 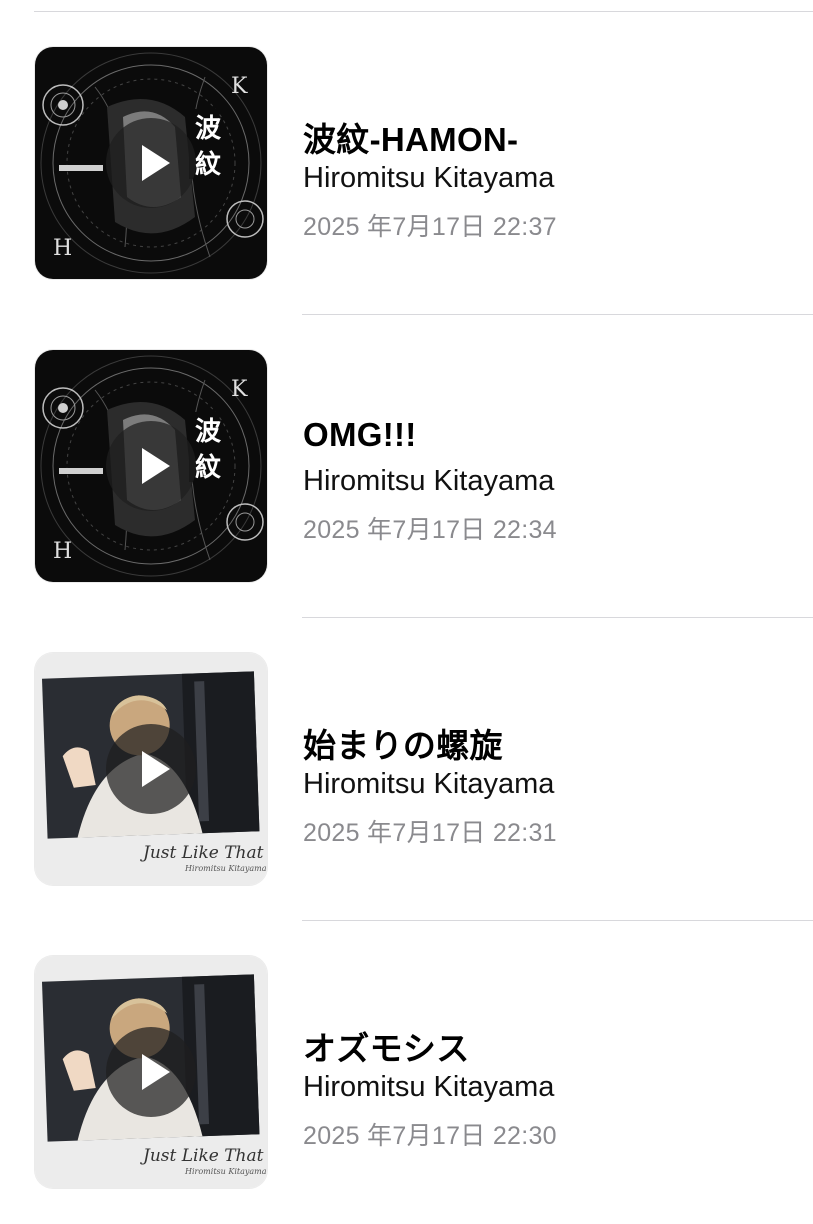 I want to click on track-date: 2025 年7月17日 22:34, so click(x=430, y=530).